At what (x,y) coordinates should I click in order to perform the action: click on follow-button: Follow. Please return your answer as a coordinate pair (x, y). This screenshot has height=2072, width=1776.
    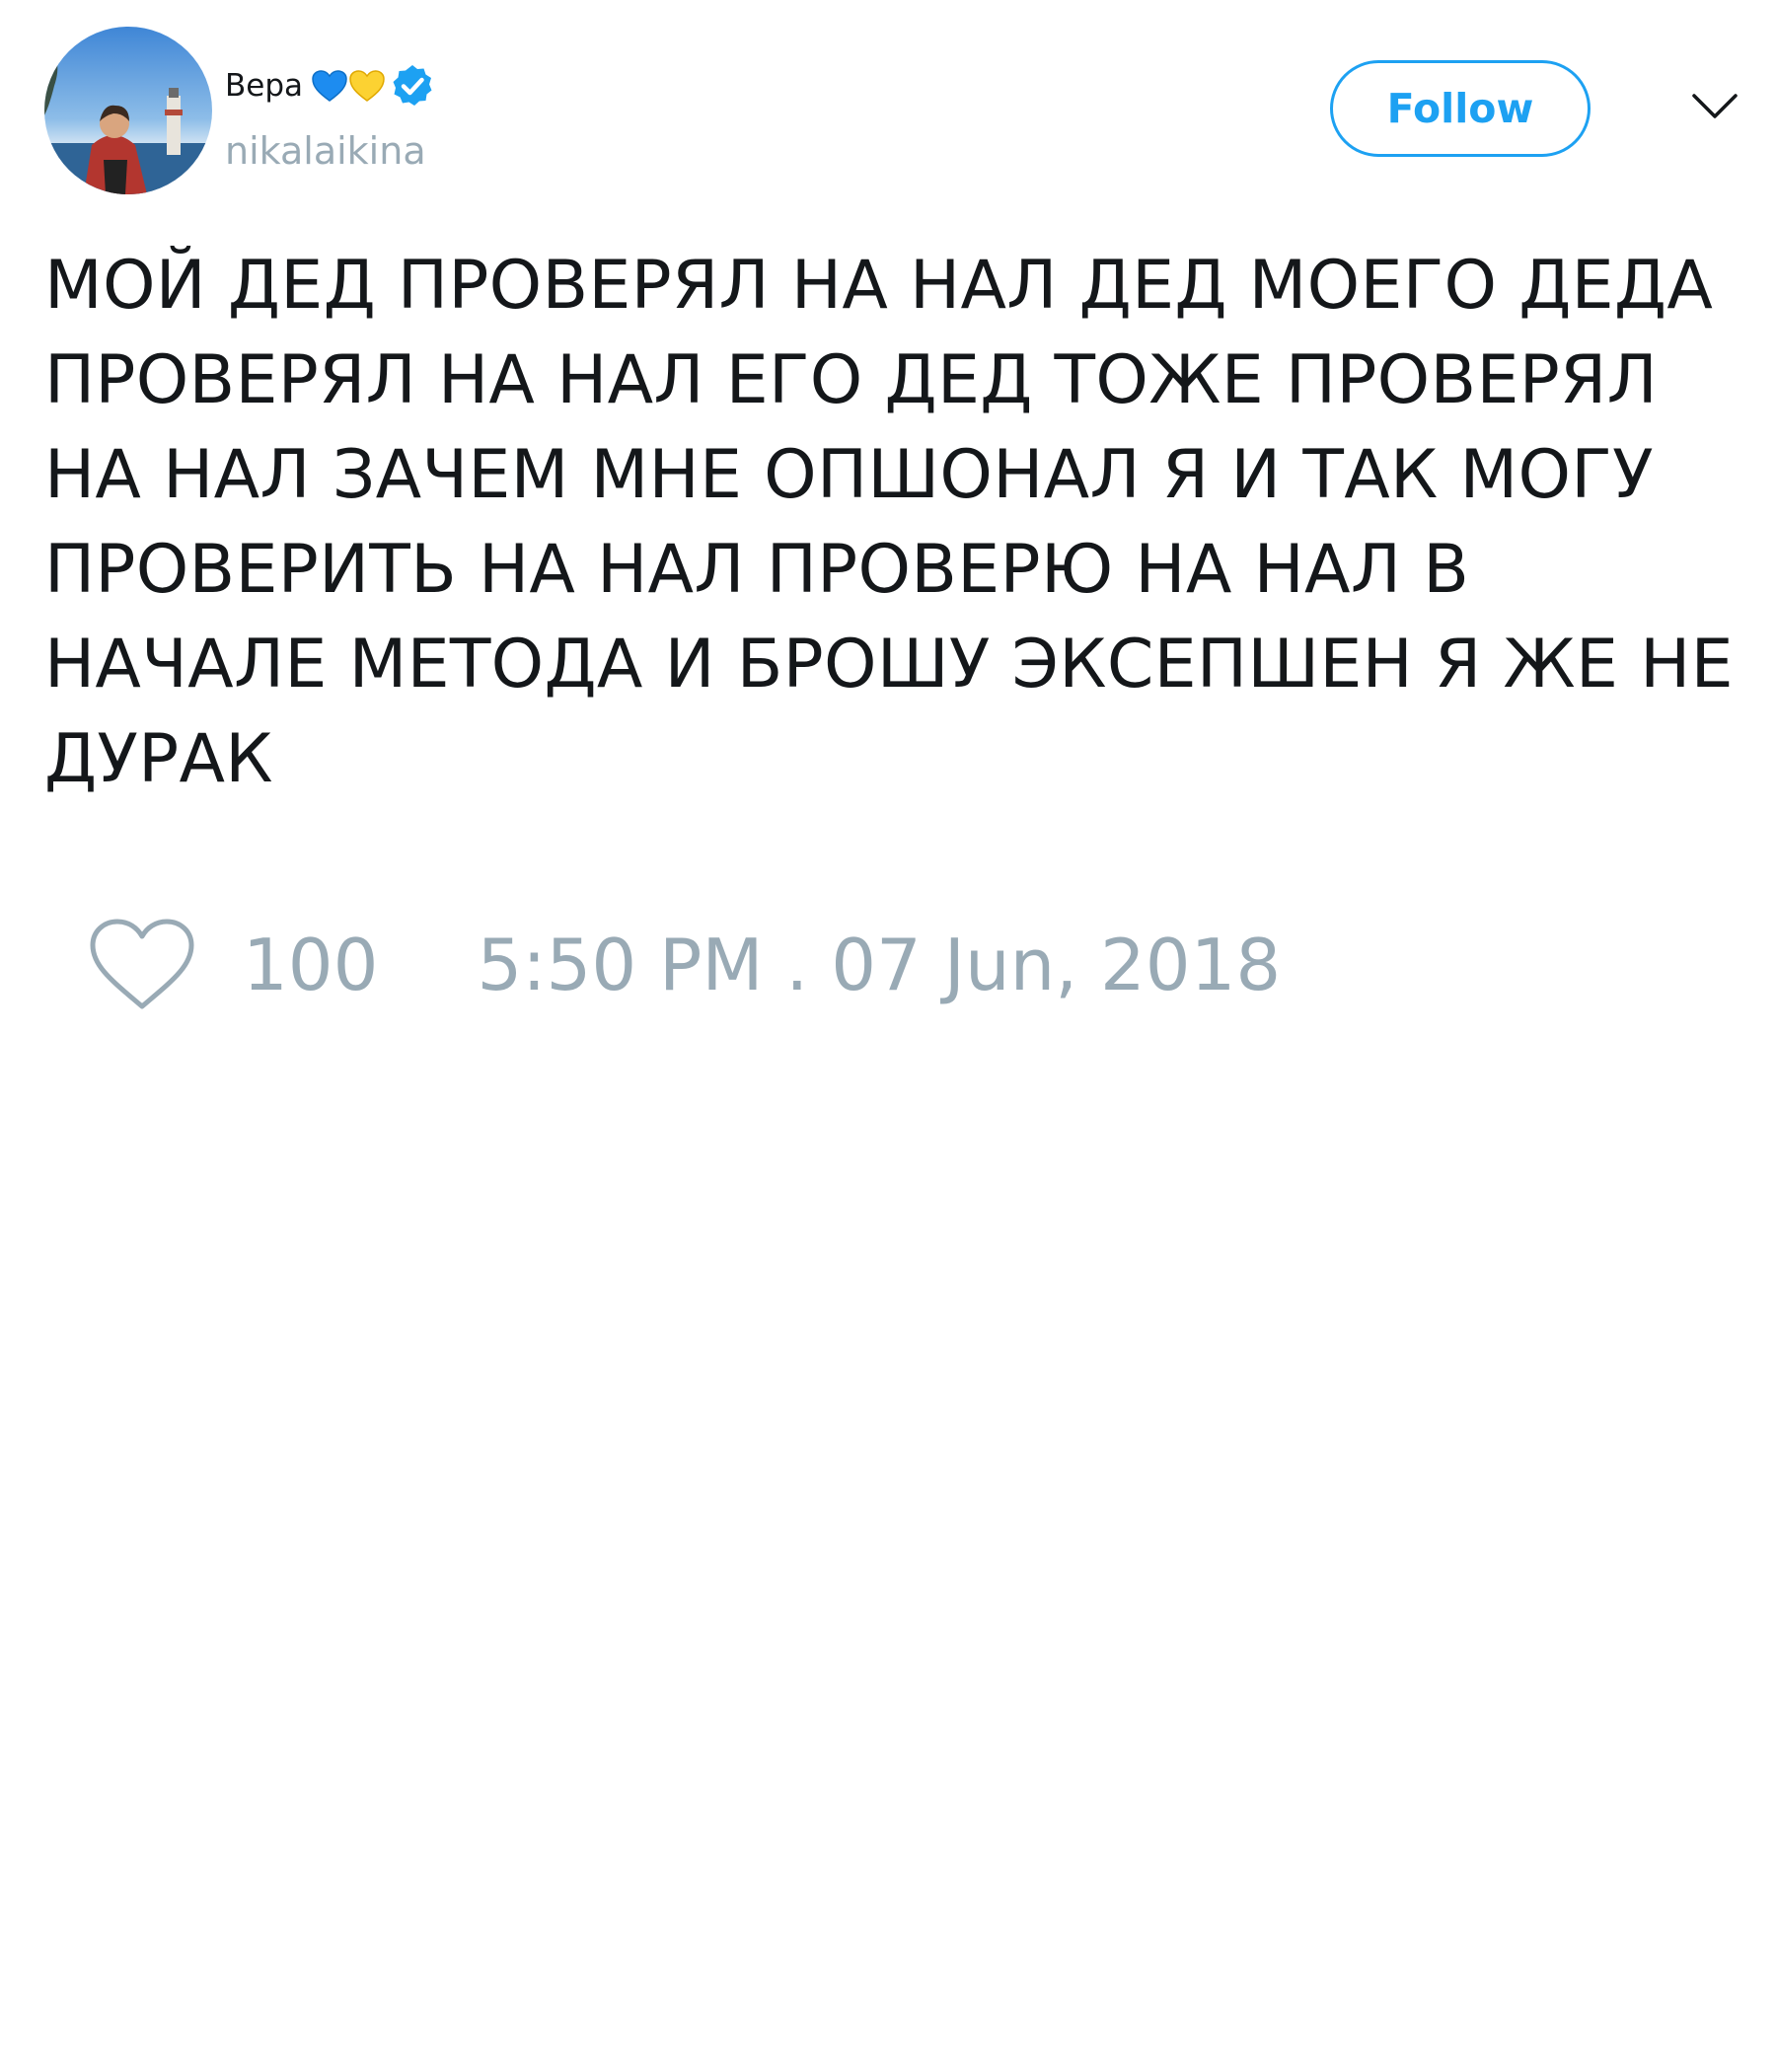
    Looking at the image, I should click on (1461, 109).